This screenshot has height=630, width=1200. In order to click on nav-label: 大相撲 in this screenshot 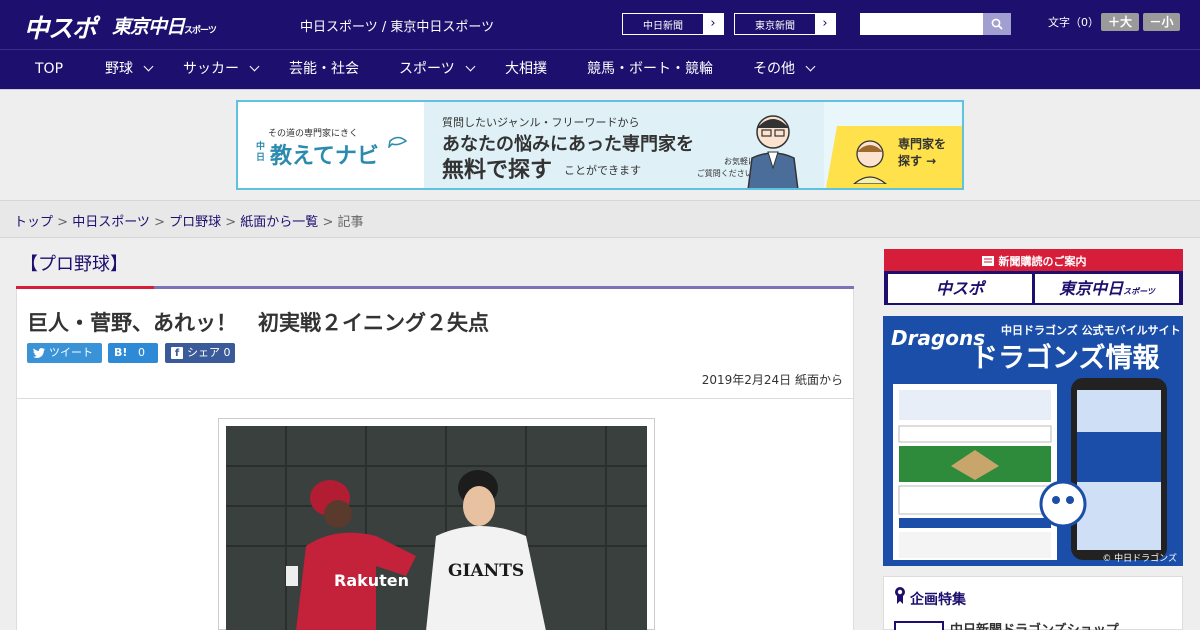, I will do `click(526, 69)`.